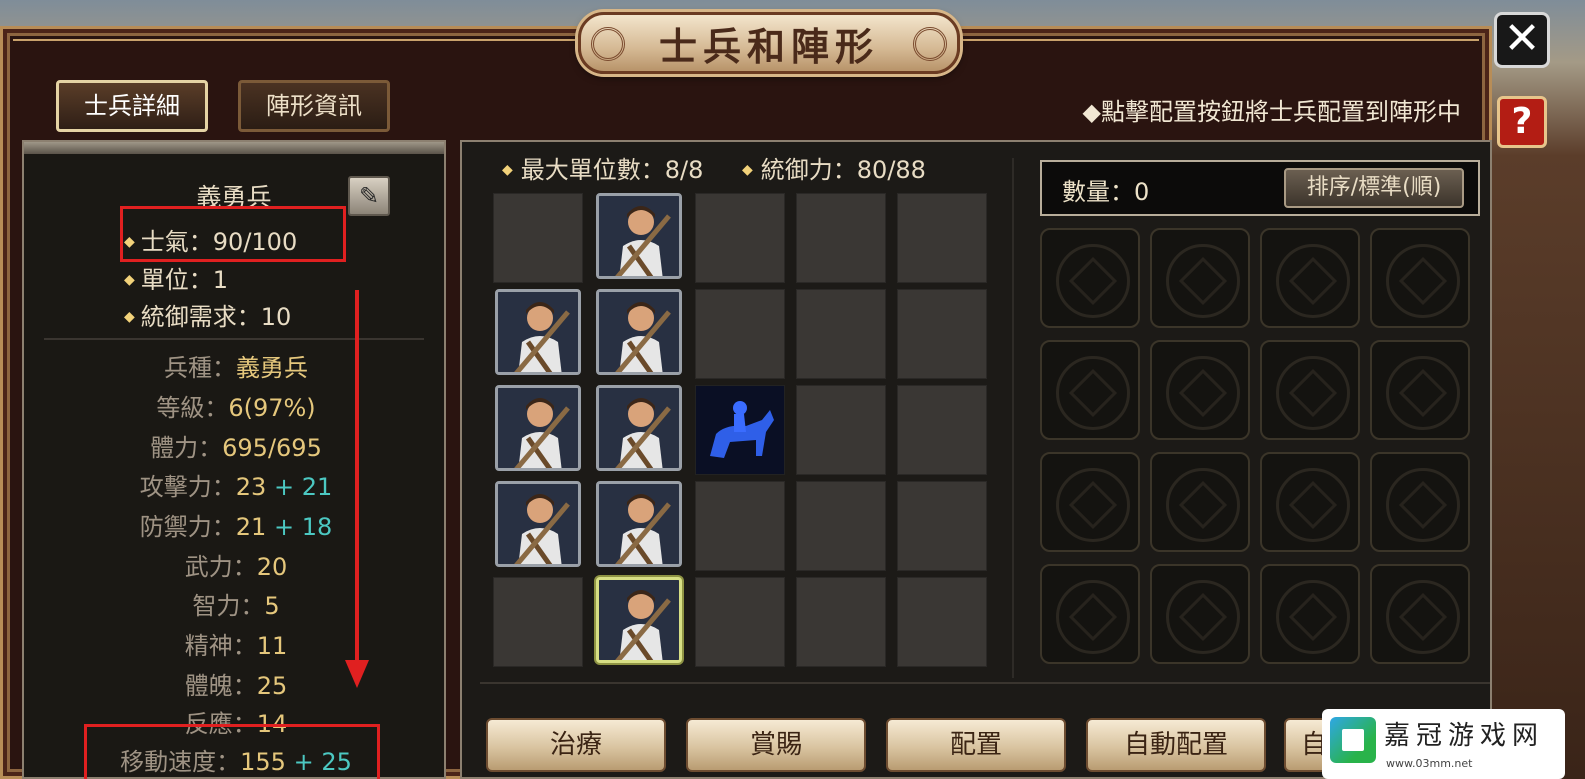 The image size is (1585, 779). What do you see at coordinates (740, 430) in the screenshot?
I see `cavalry-icon` at bounding box center [740, 430].